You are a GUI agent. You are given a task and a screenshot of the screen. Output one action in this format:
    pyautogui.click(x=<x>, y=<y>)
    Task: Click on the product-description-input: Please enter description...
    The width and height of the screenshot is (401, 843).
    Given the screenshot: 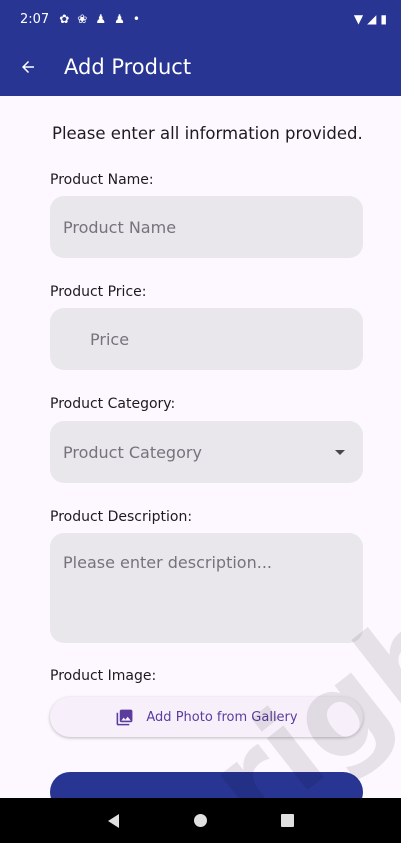 What is the action you would take?
    pyautogui.click(x=206, y=588)
    